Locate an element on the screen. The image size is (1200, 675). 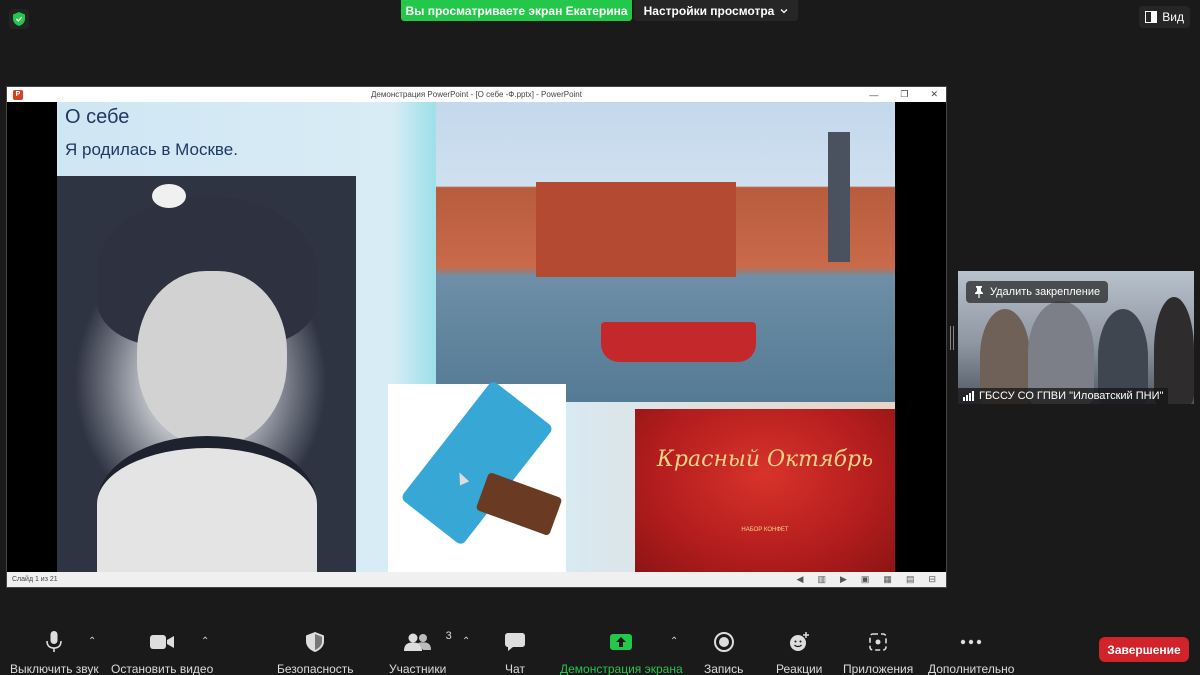
share-screen-label: Демонстрация экрана is located at coordinates (621, 668).